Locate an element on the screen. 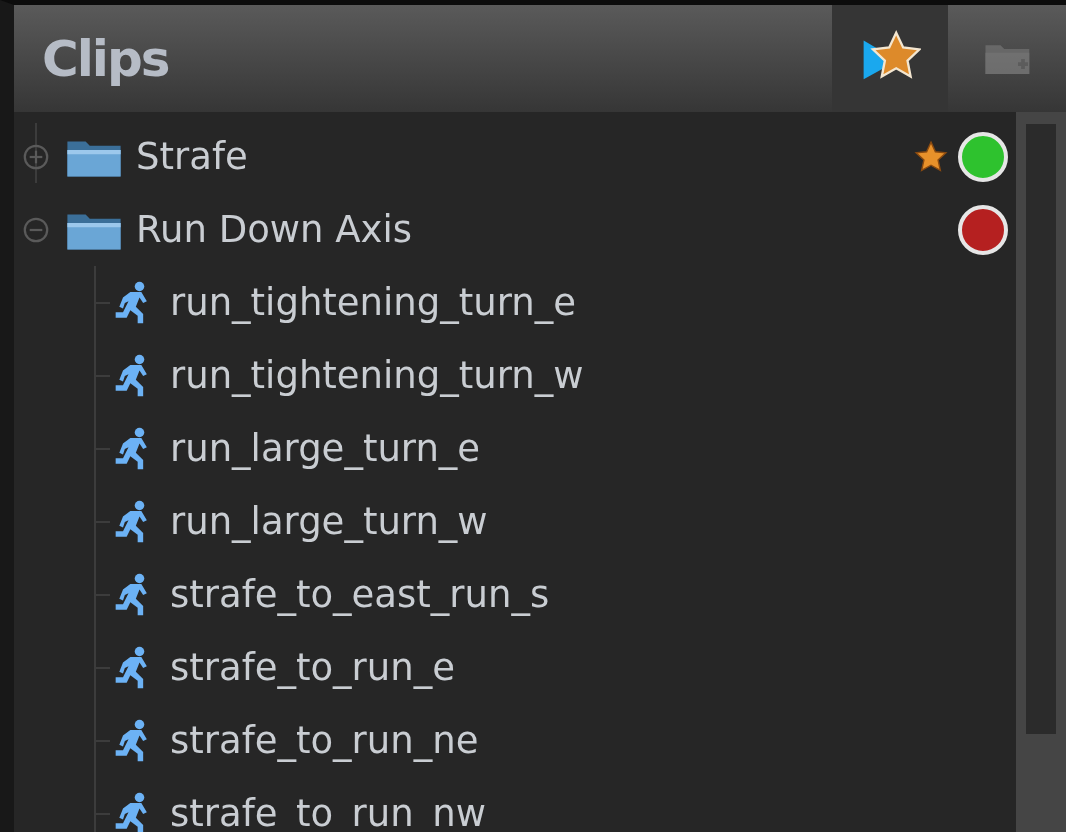 Image resolution: width=1066 pixels, height=832 pixels. scrollbar is located at coordinates (1041, 472).